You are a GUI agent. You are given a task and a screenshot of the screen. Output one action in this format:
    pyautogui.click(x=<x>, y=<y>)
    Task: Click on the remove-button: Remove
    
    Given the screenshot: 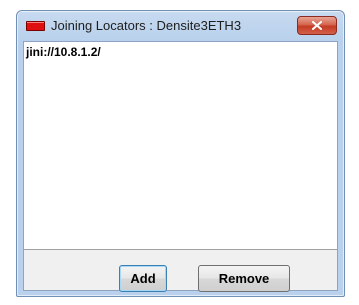 What is the action you would take?
    pyautogui.click(x=244, y=278)
    